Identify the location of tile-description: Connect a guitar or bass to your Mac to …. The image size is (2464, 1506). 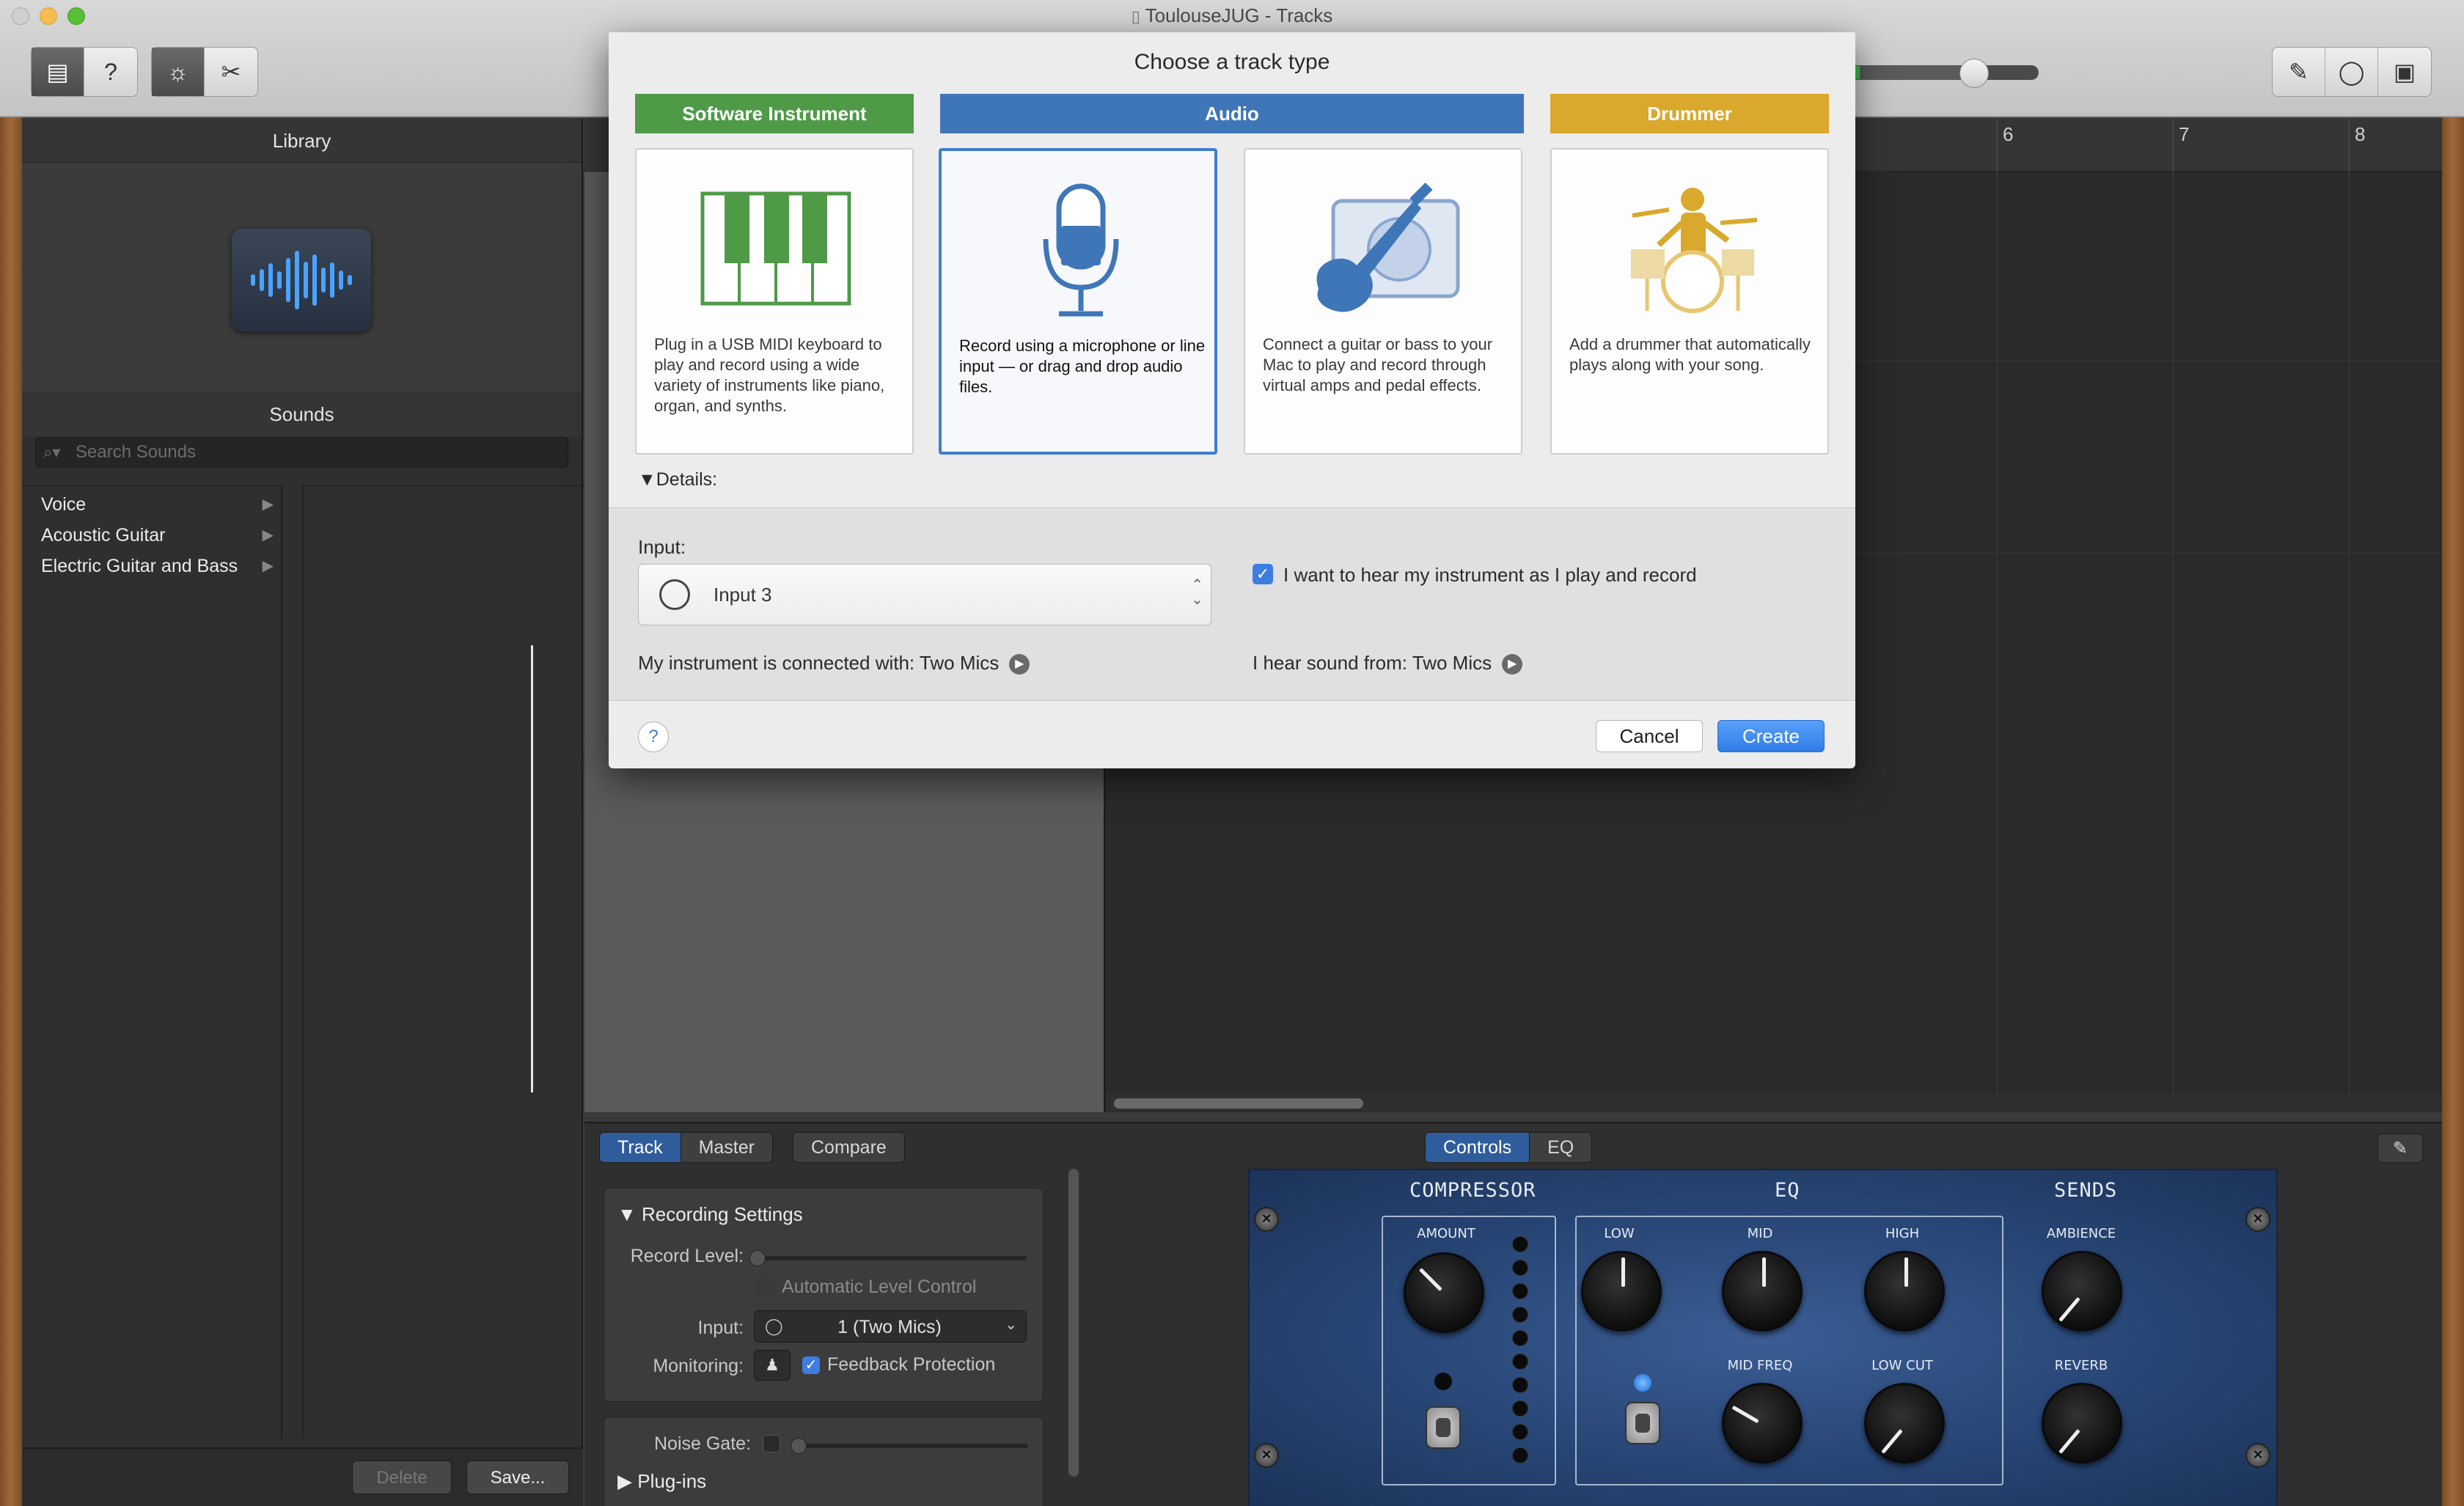
(1378, 364).